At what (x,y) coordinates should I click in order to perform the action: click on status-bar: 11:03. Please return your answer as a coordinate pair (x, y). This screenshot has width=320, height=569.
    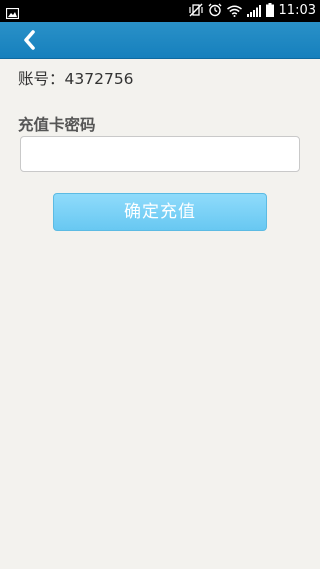
    Looking at the image, I should click on (160, 11).